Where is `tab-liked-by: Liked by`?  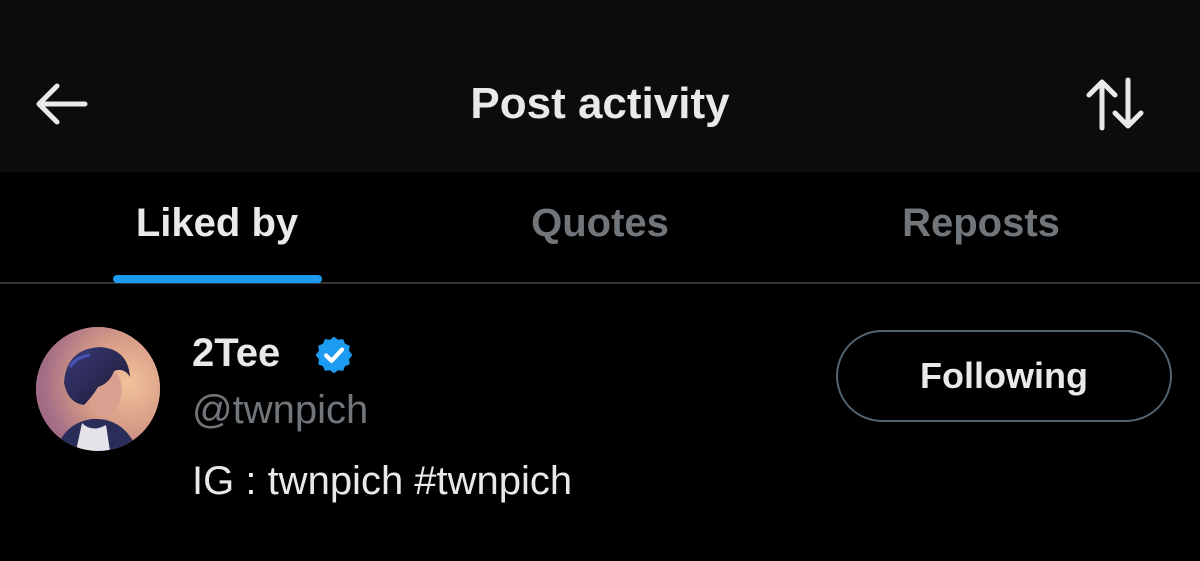
tab-liked-by: Liked by is located at coordinates (217, 227).